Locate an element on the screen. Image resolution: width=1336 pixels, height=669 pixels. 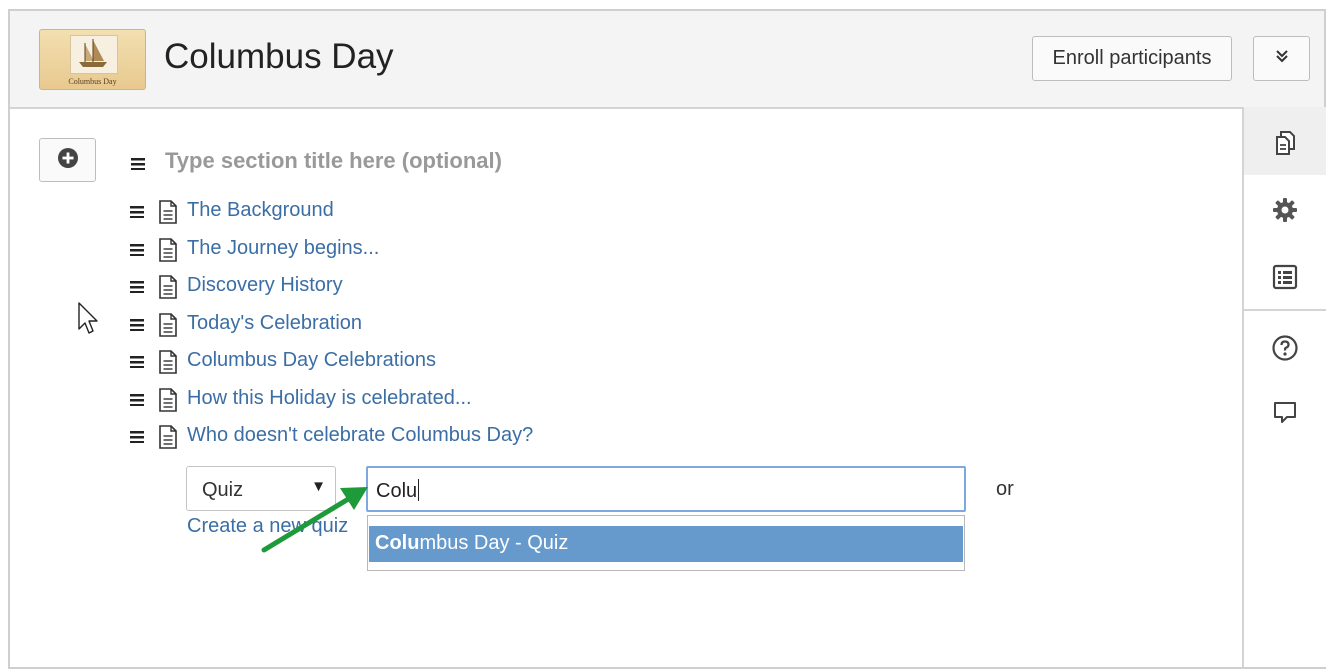
autocomplete-option: Columbus Day - Quiz is located at coordinates (666, 544).